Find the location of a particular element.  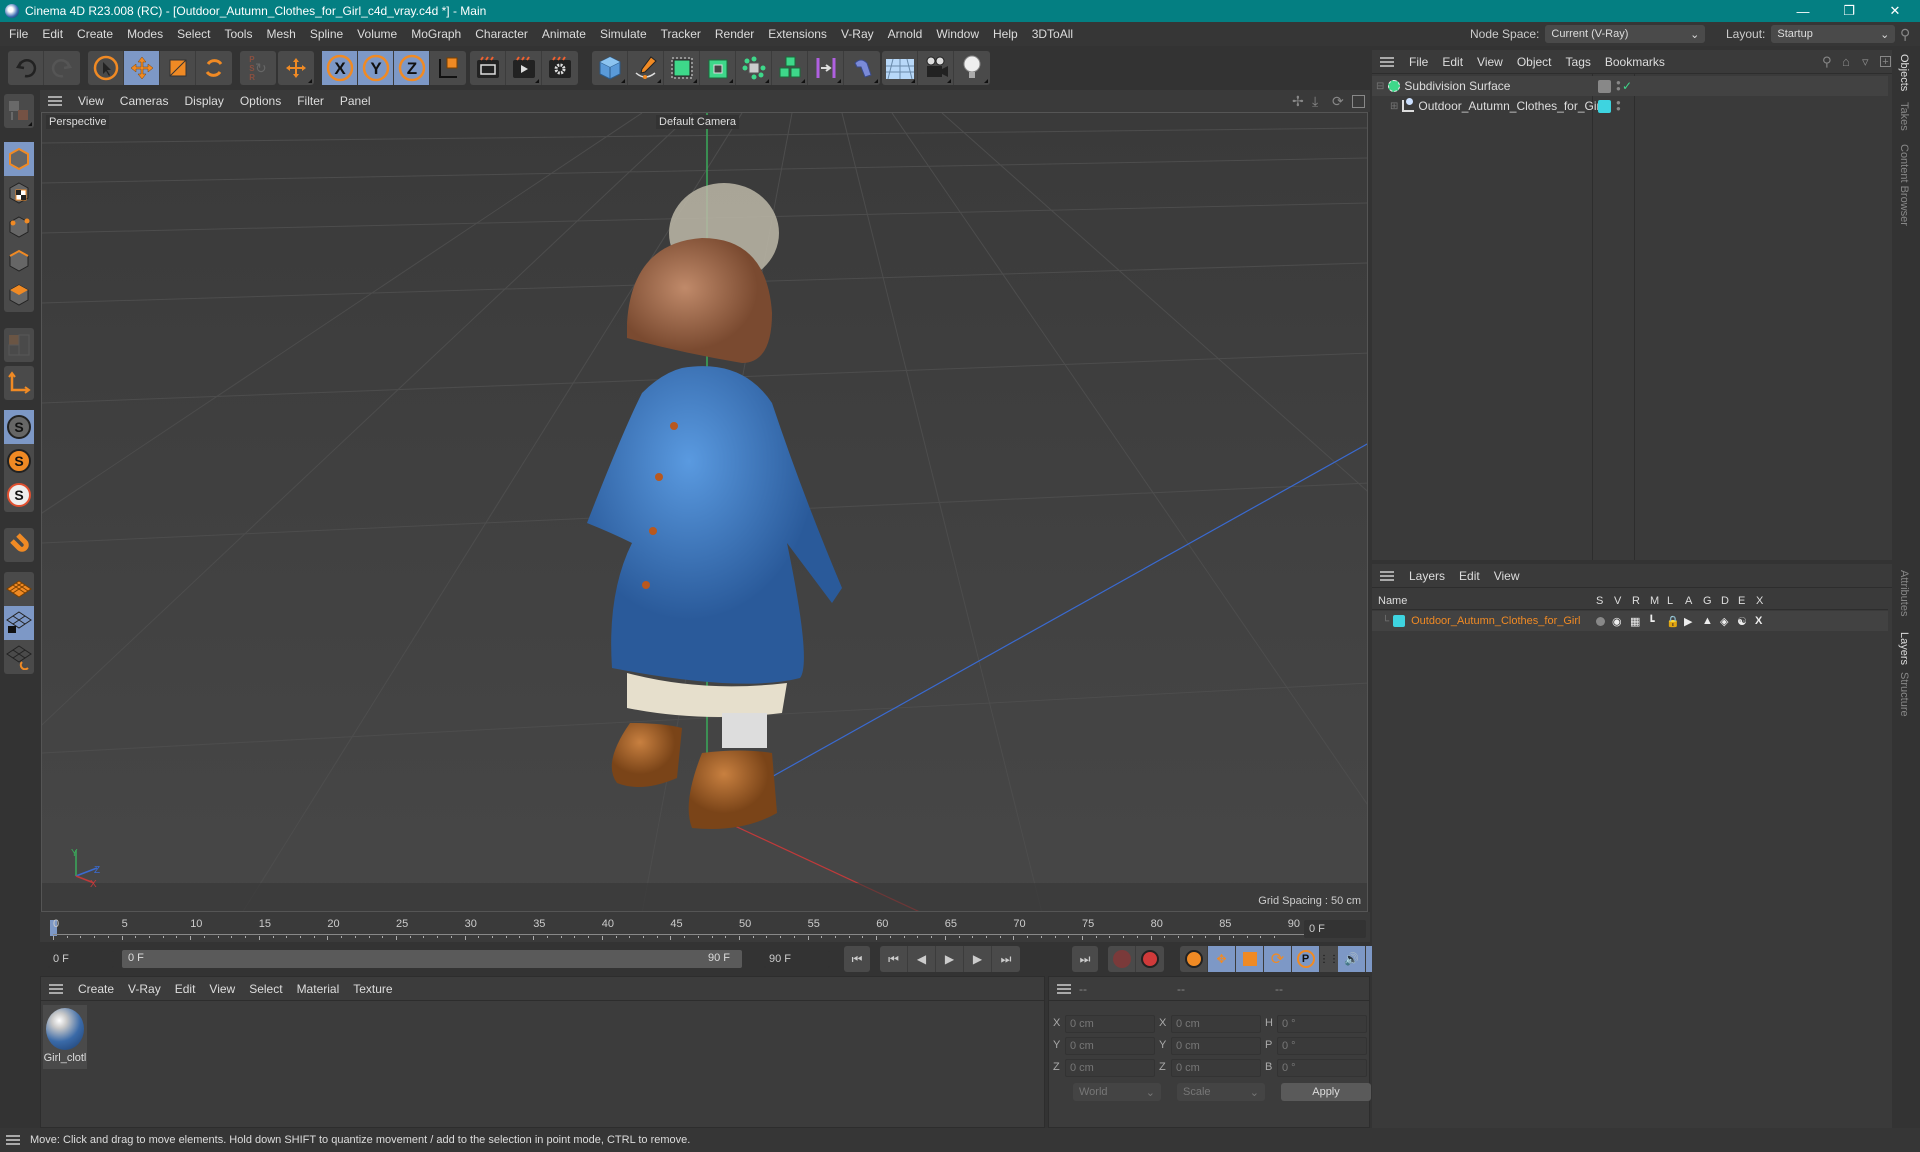

render-clapper-icon: ▦ is located at coordinates (1635, 621).